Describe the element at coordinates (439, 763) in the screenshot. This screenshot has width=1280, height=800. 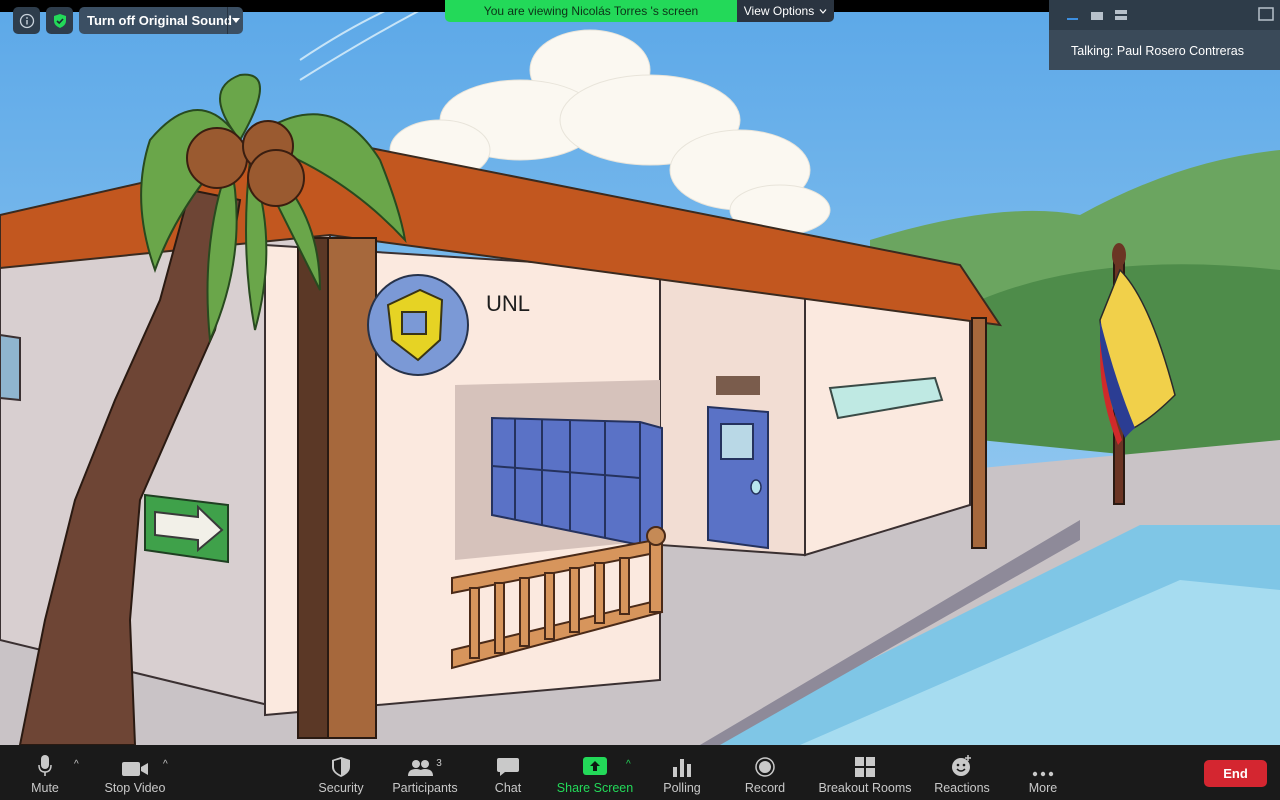
I see `participants-count: 3` at that location.